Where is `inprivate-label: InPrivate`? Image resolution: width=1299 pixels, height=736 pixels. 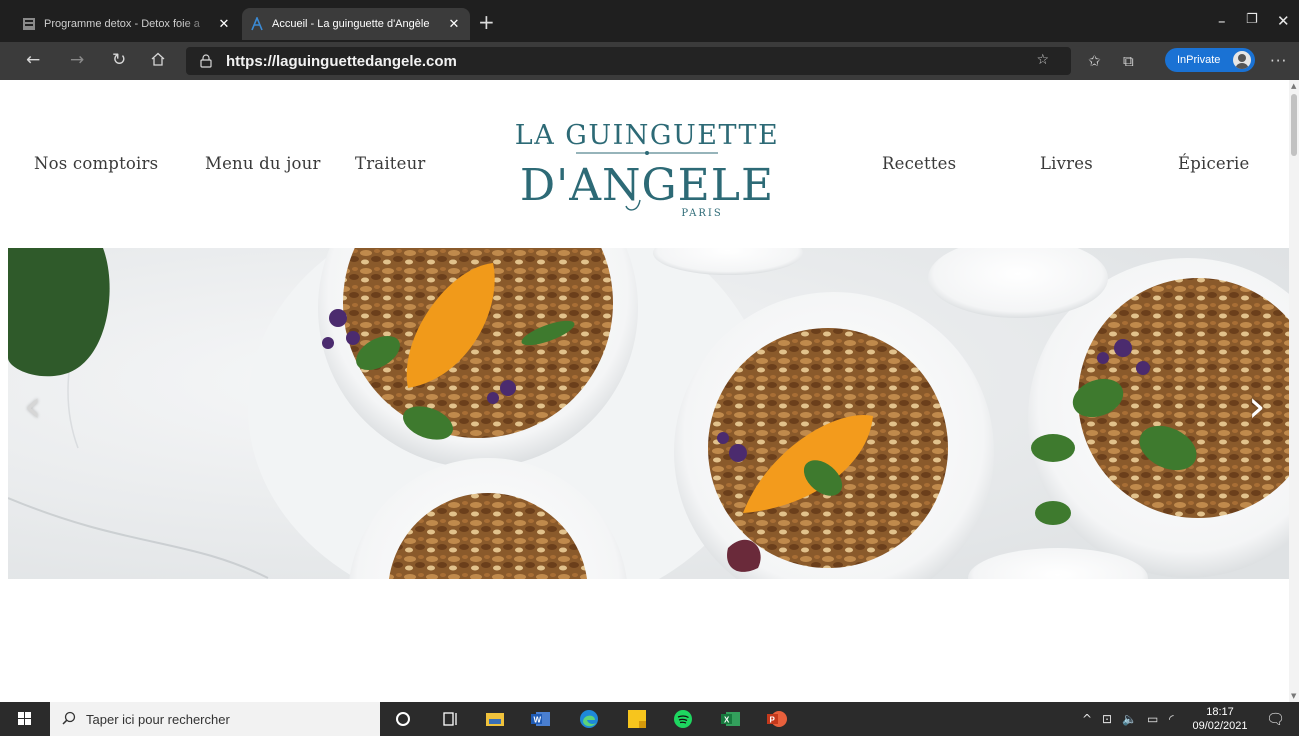 inprivate-label: InPrivate is located at coordinates (1199, 60).